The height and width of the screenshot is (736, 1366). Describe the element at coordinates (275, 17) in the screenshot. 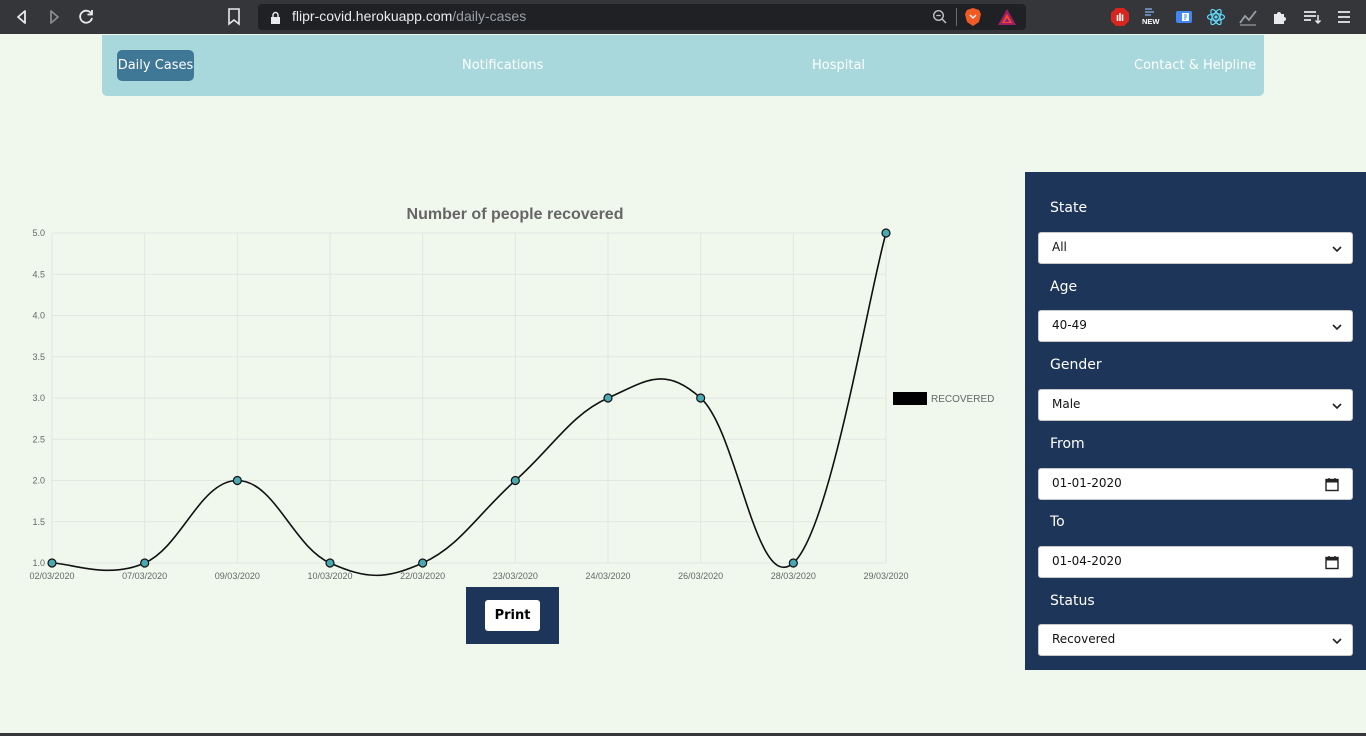

I see `lock-icon` at that location.